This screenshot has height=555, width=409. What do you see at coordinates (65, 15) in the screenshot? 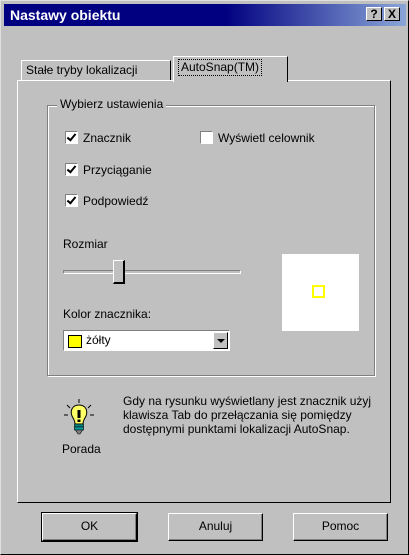
I see `window-title: Nastawy obiektu` at bounding box center [65, 15].